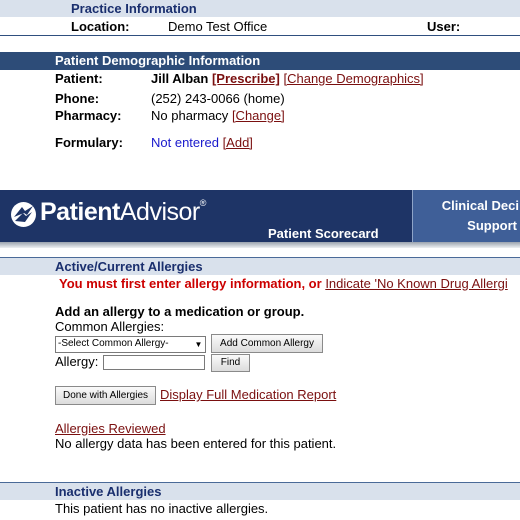 The height and width of the screenshot is (520, 520). Describe the element at coordinates (218, 98) in the screenshot. I see `phone-value: (252) 243-0066 (home)` at that location.